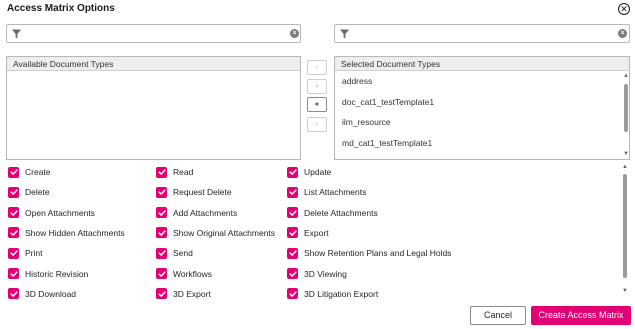 Image resolution: width=635 pixels, height=329 pixels. What do you see at coordinates (153, 64) in the screenshot?
I see `available-list-header: Available Document Types` at bounding box center [153, 64].